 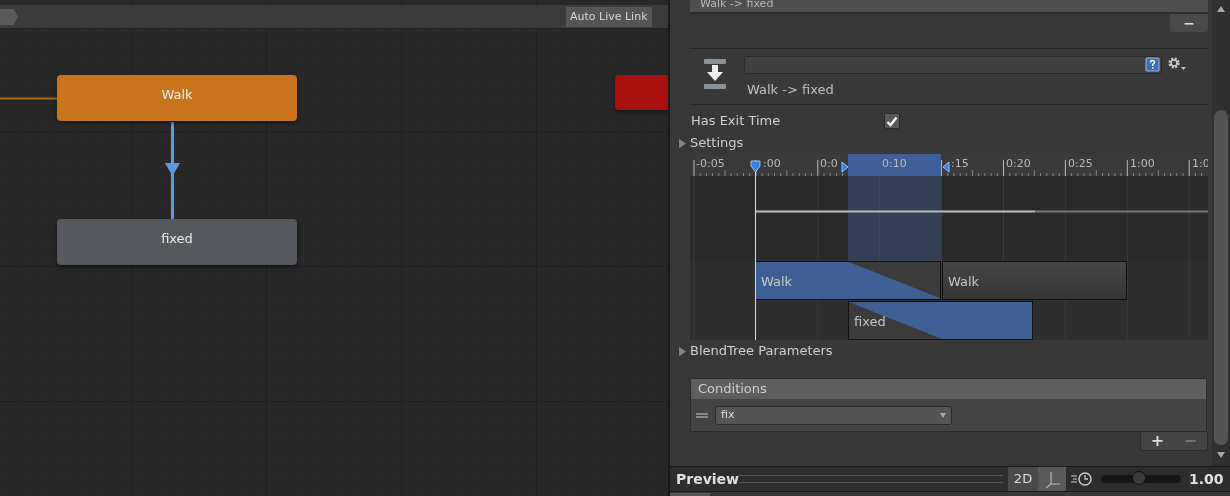 I want to click on help-icon, so click(x=1152, y=64).